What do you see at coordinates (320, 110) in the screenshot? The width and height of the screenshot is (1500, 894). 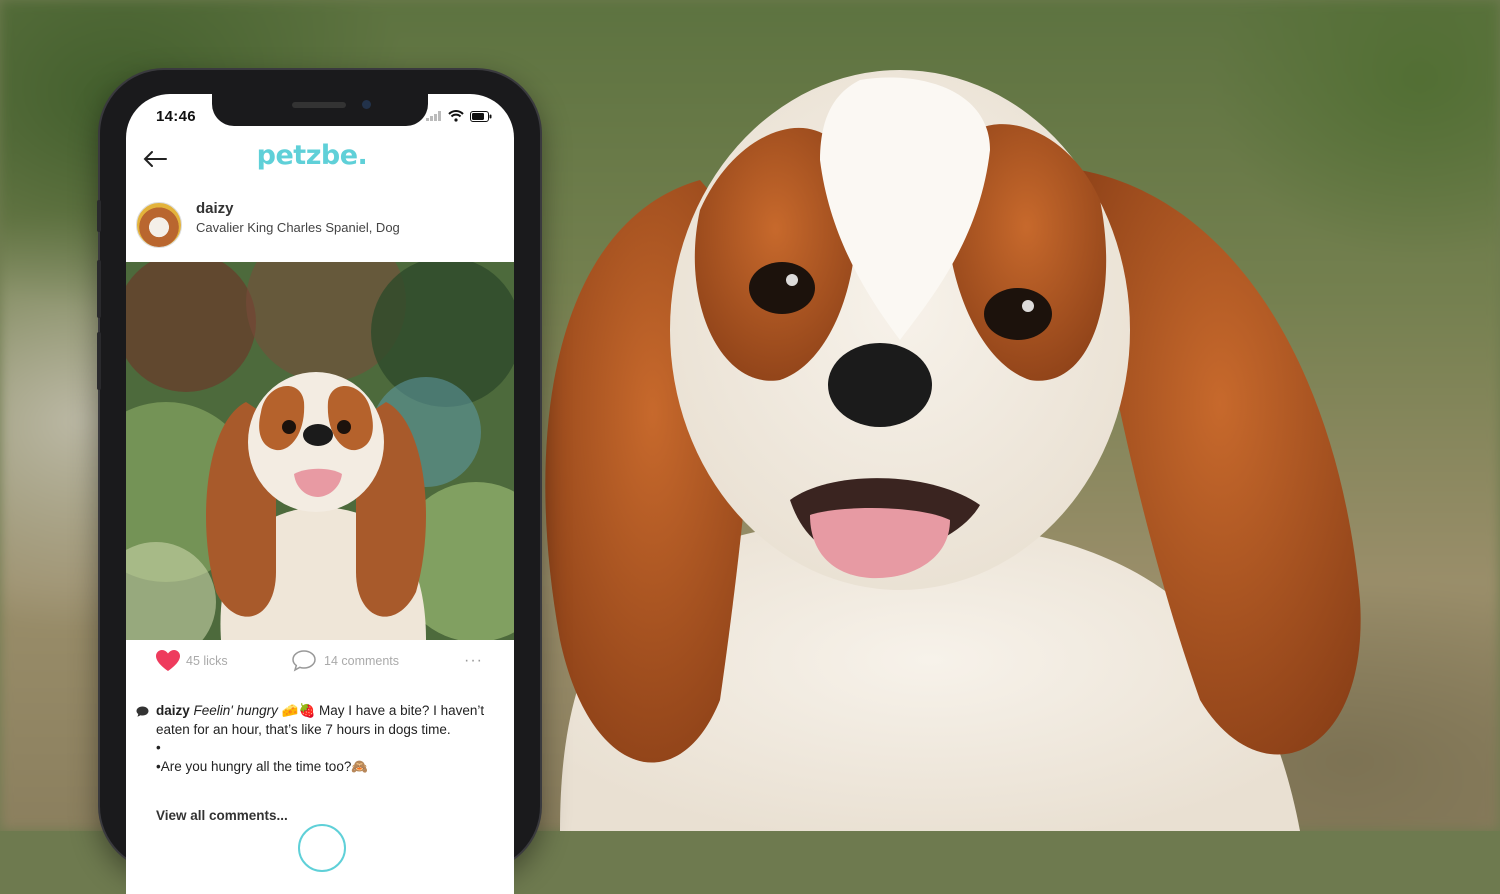 I see `phone-notch` at bounding box center [320, 110].